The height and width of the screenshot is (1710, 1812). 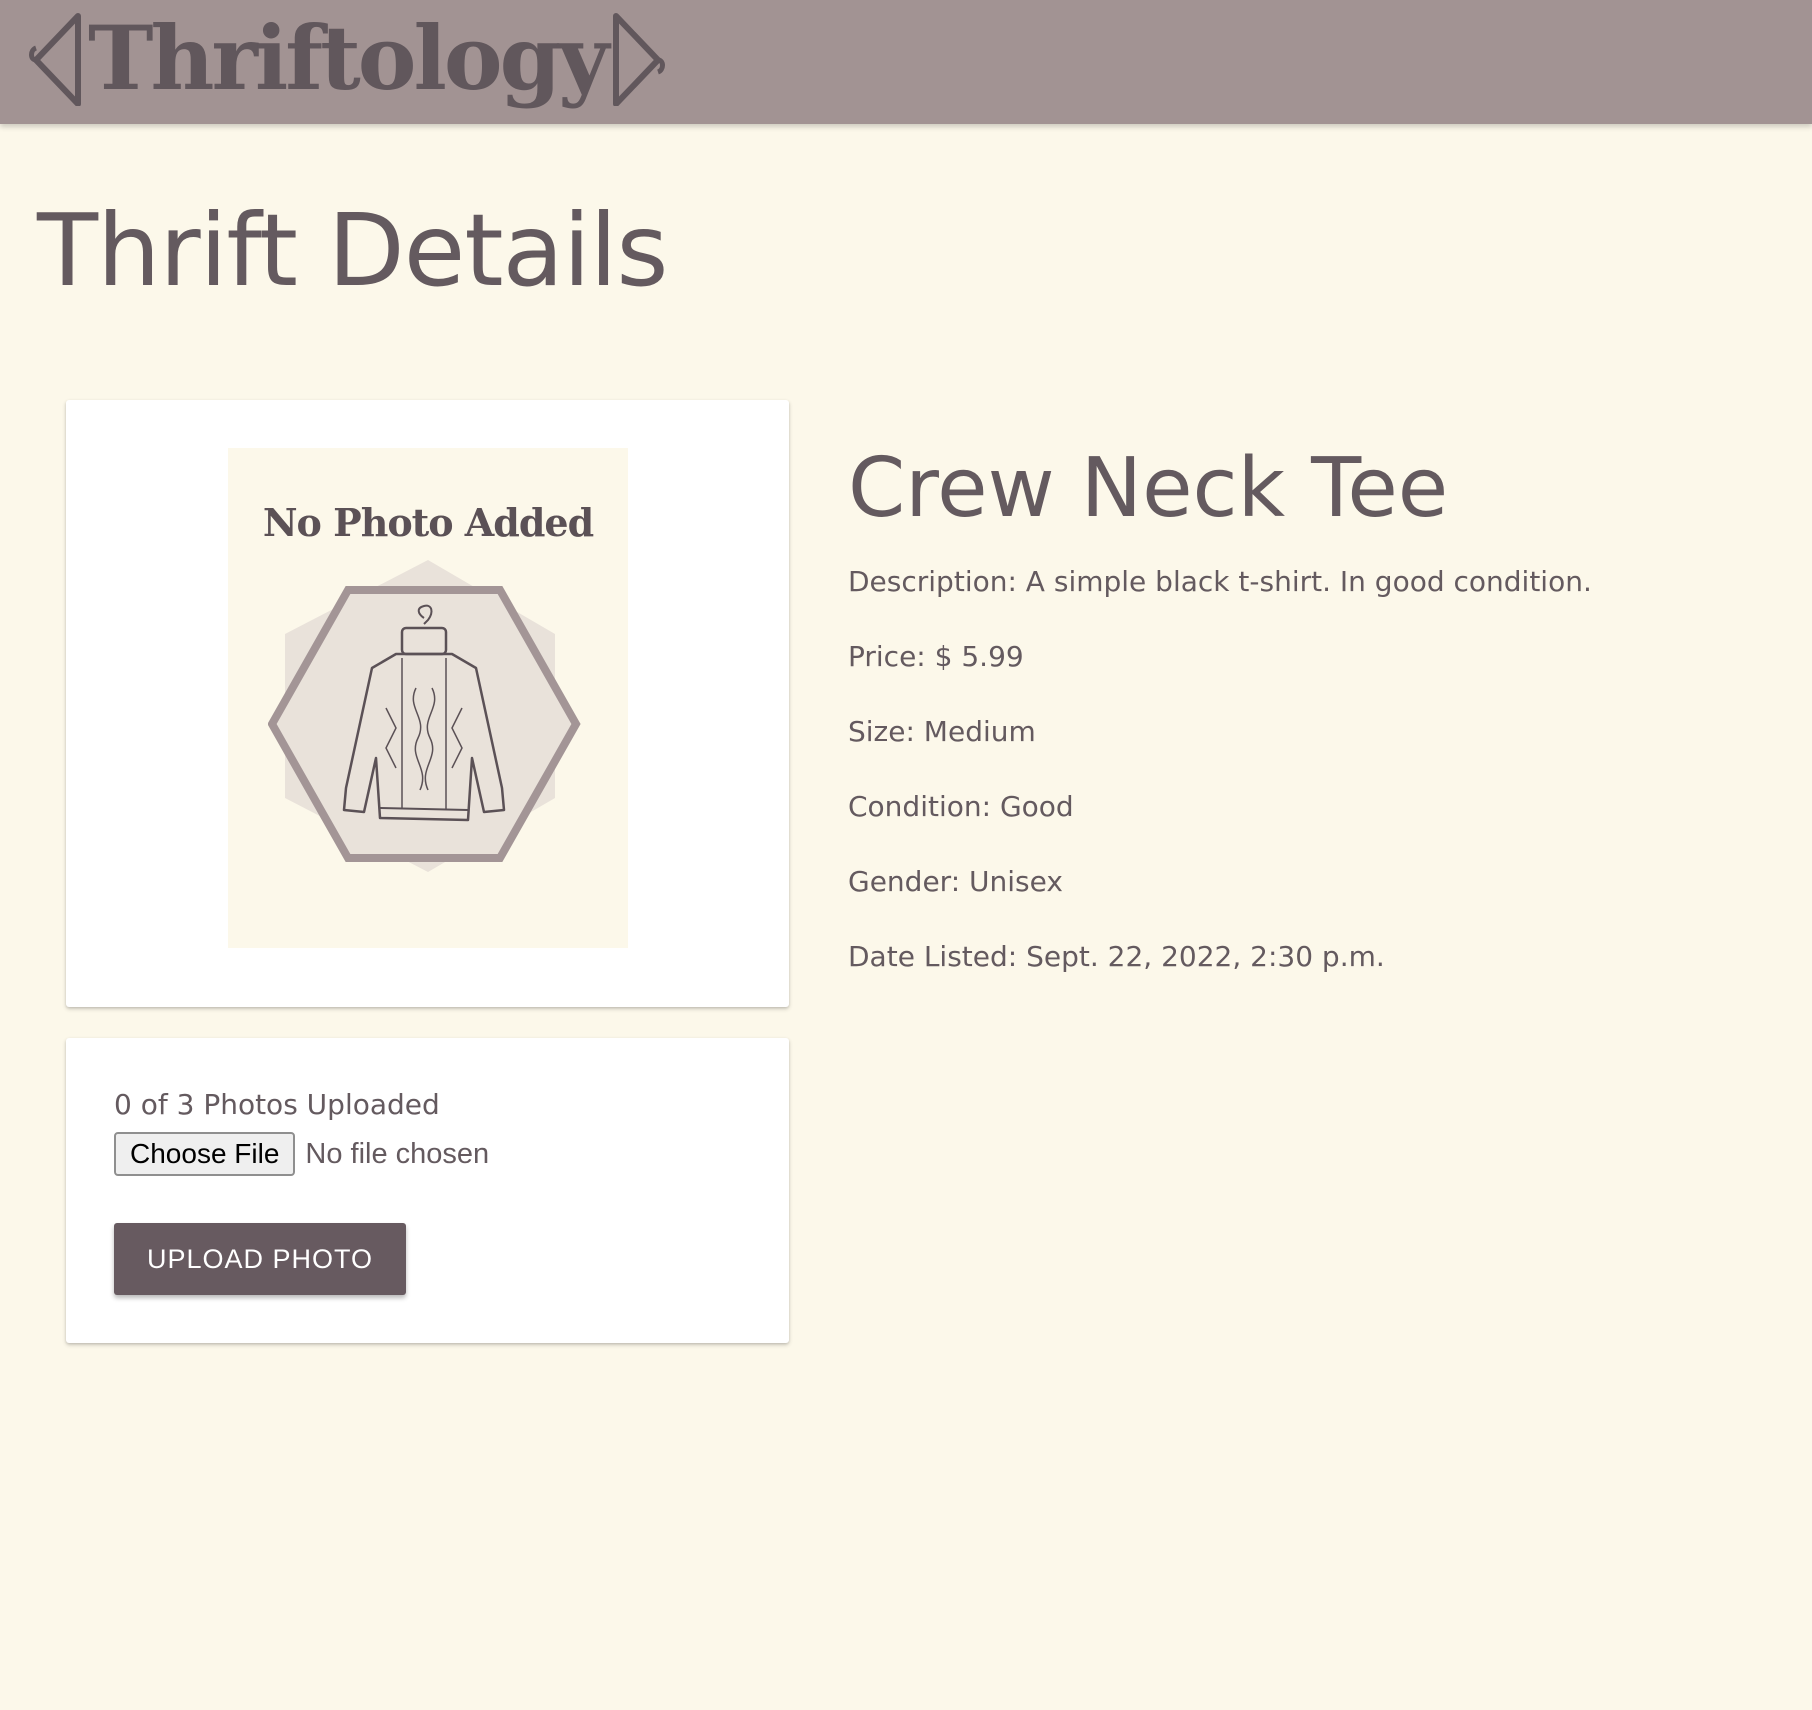 I want to click on file-status-text: No file chosen, so click(x=397, y=1153).